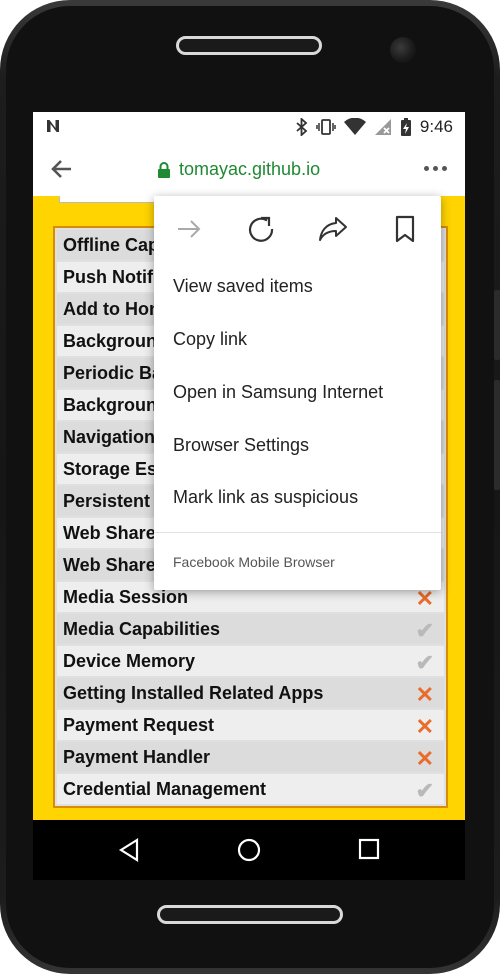 The image size is (500, 974). I want to click on no-signal-icon, so click(382, 127).